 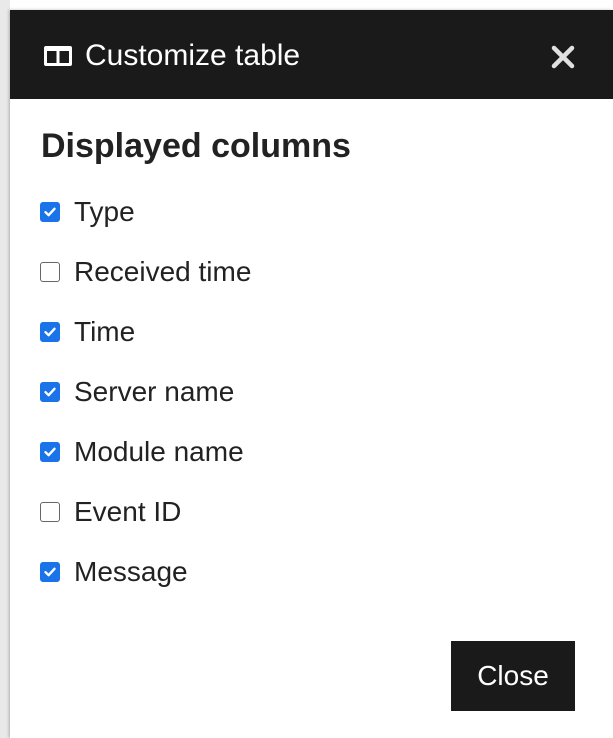 I want to click on backdrop-edge, so click(x=5, y=369).